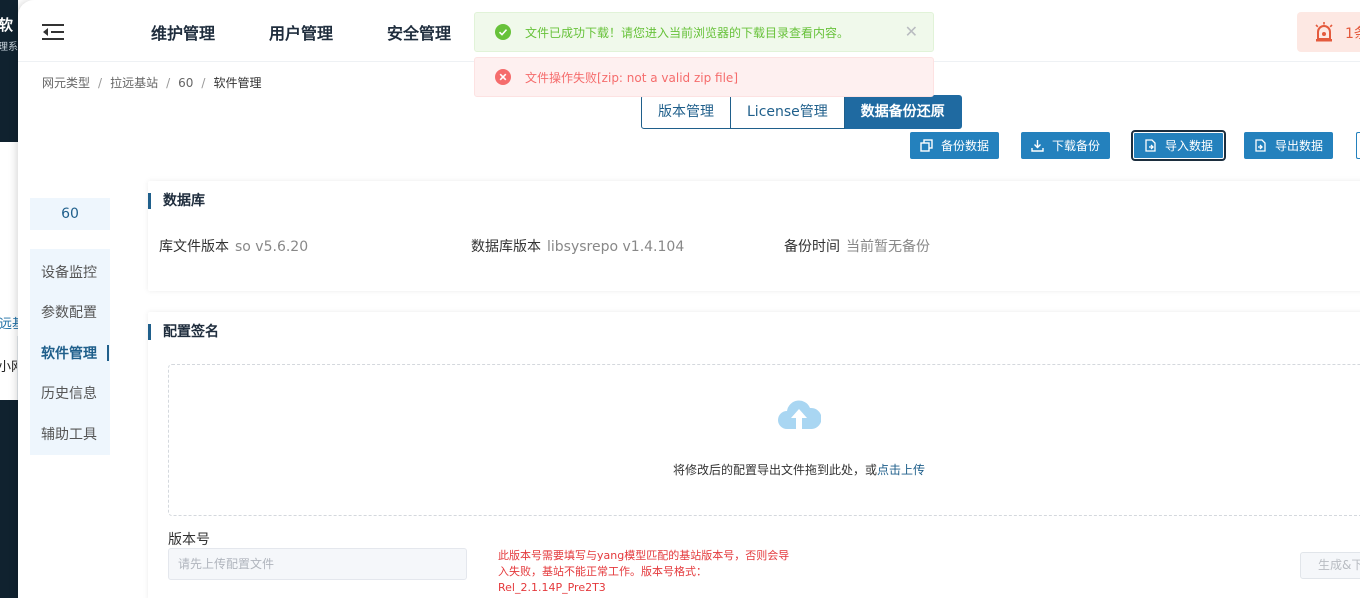  What do you see at coordinates (9, 224) in the screenshot?
I see `background-app-blank` at bounding box center [9, 224].